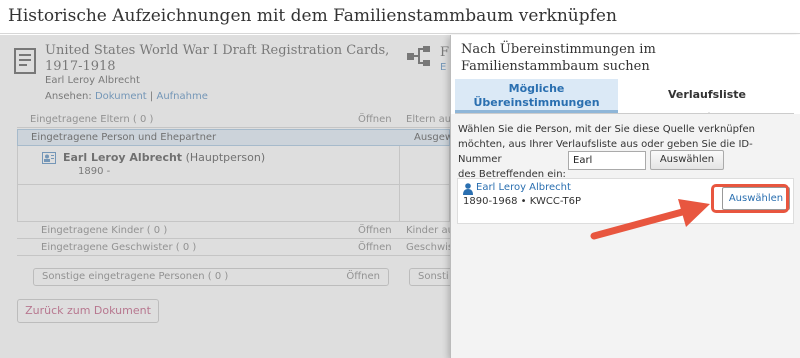 This screenshot has height=358, width=800. I want to click on children-open-link: Öffnen, so click(375, 230).